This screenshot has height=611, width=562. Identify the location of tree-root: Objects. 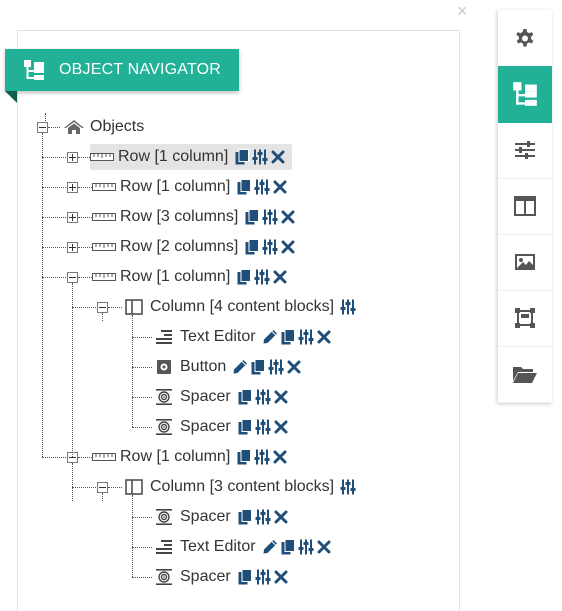
(106, 127).